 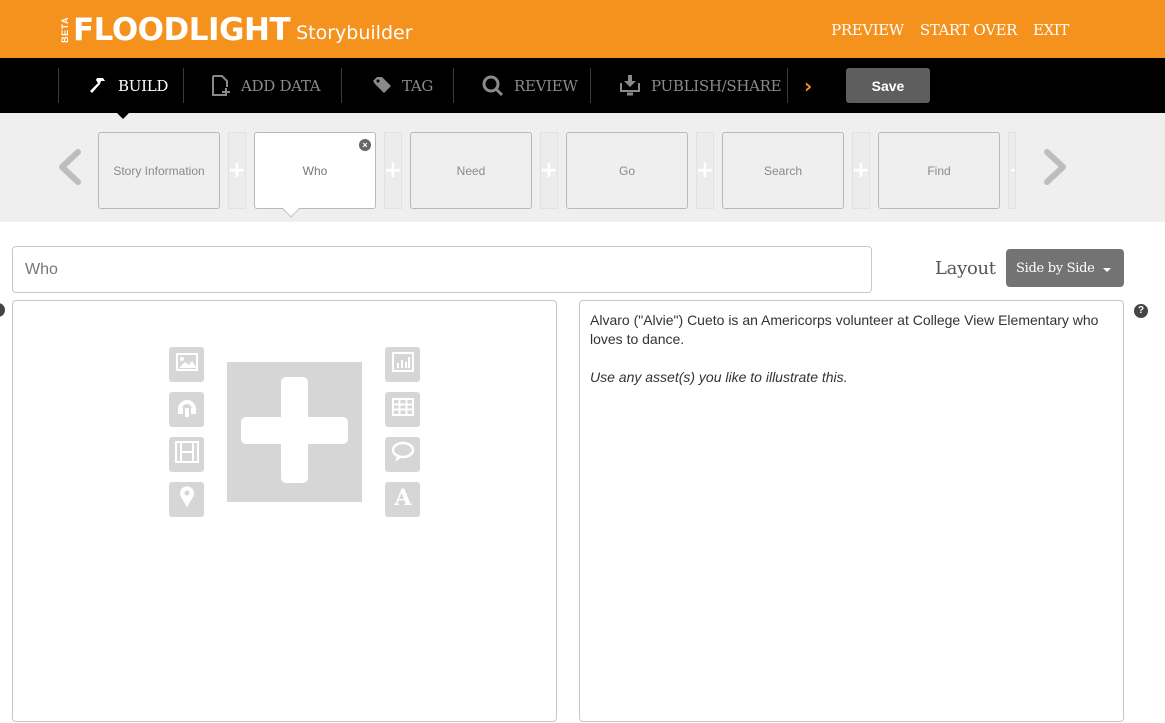 I want to click on map-pin-icon, so click(x=187, y=499).